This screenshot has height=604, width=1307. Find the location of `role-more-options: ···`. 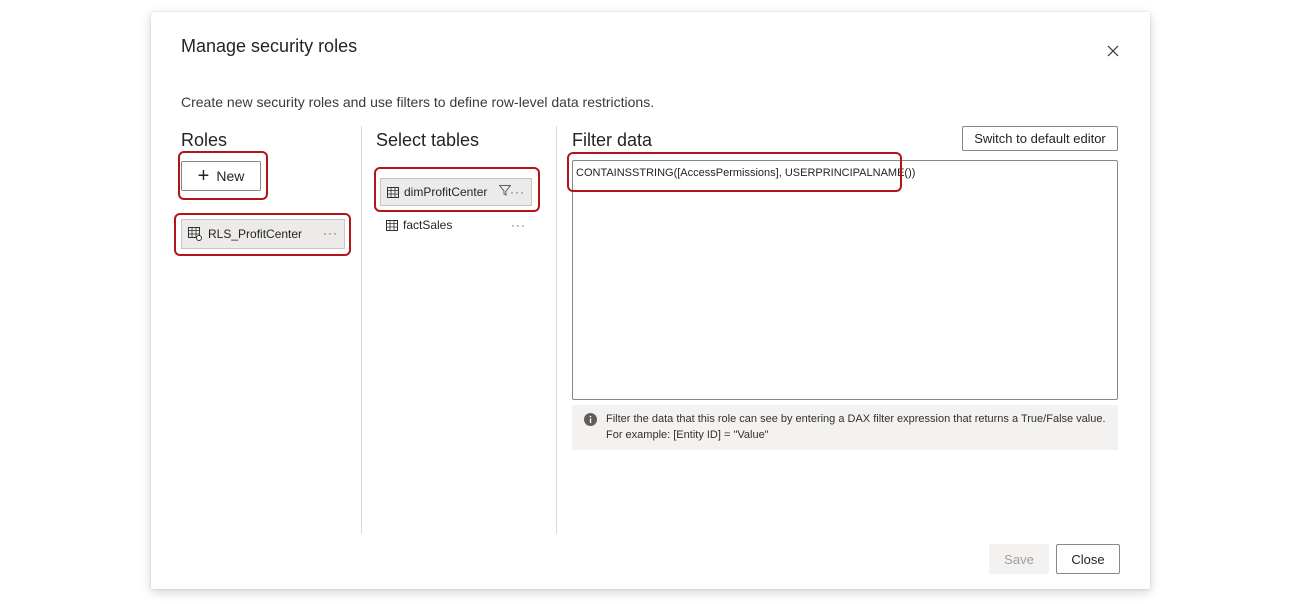

role-more-options: ··· is located at coordinates (330, 233).